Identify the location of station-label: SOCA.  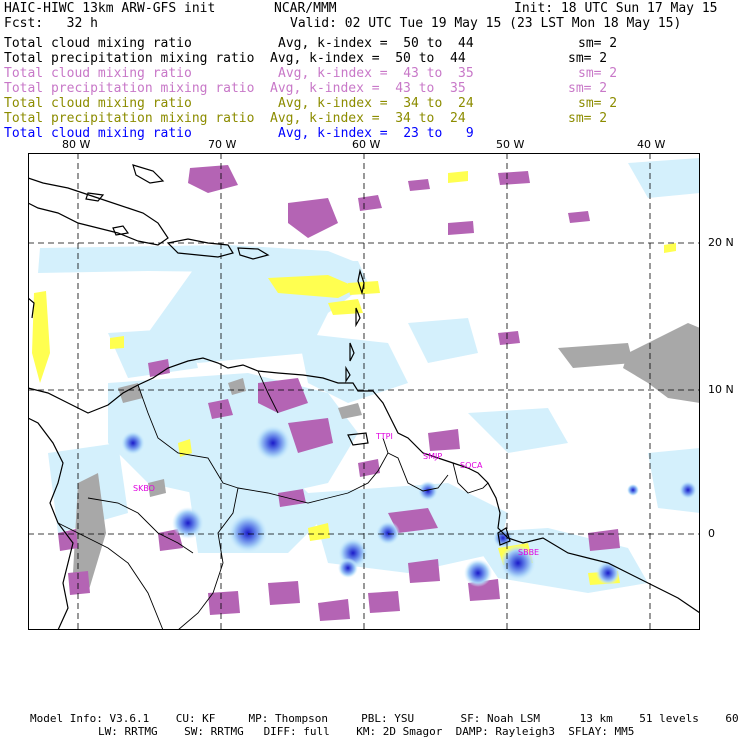
(471, 465).